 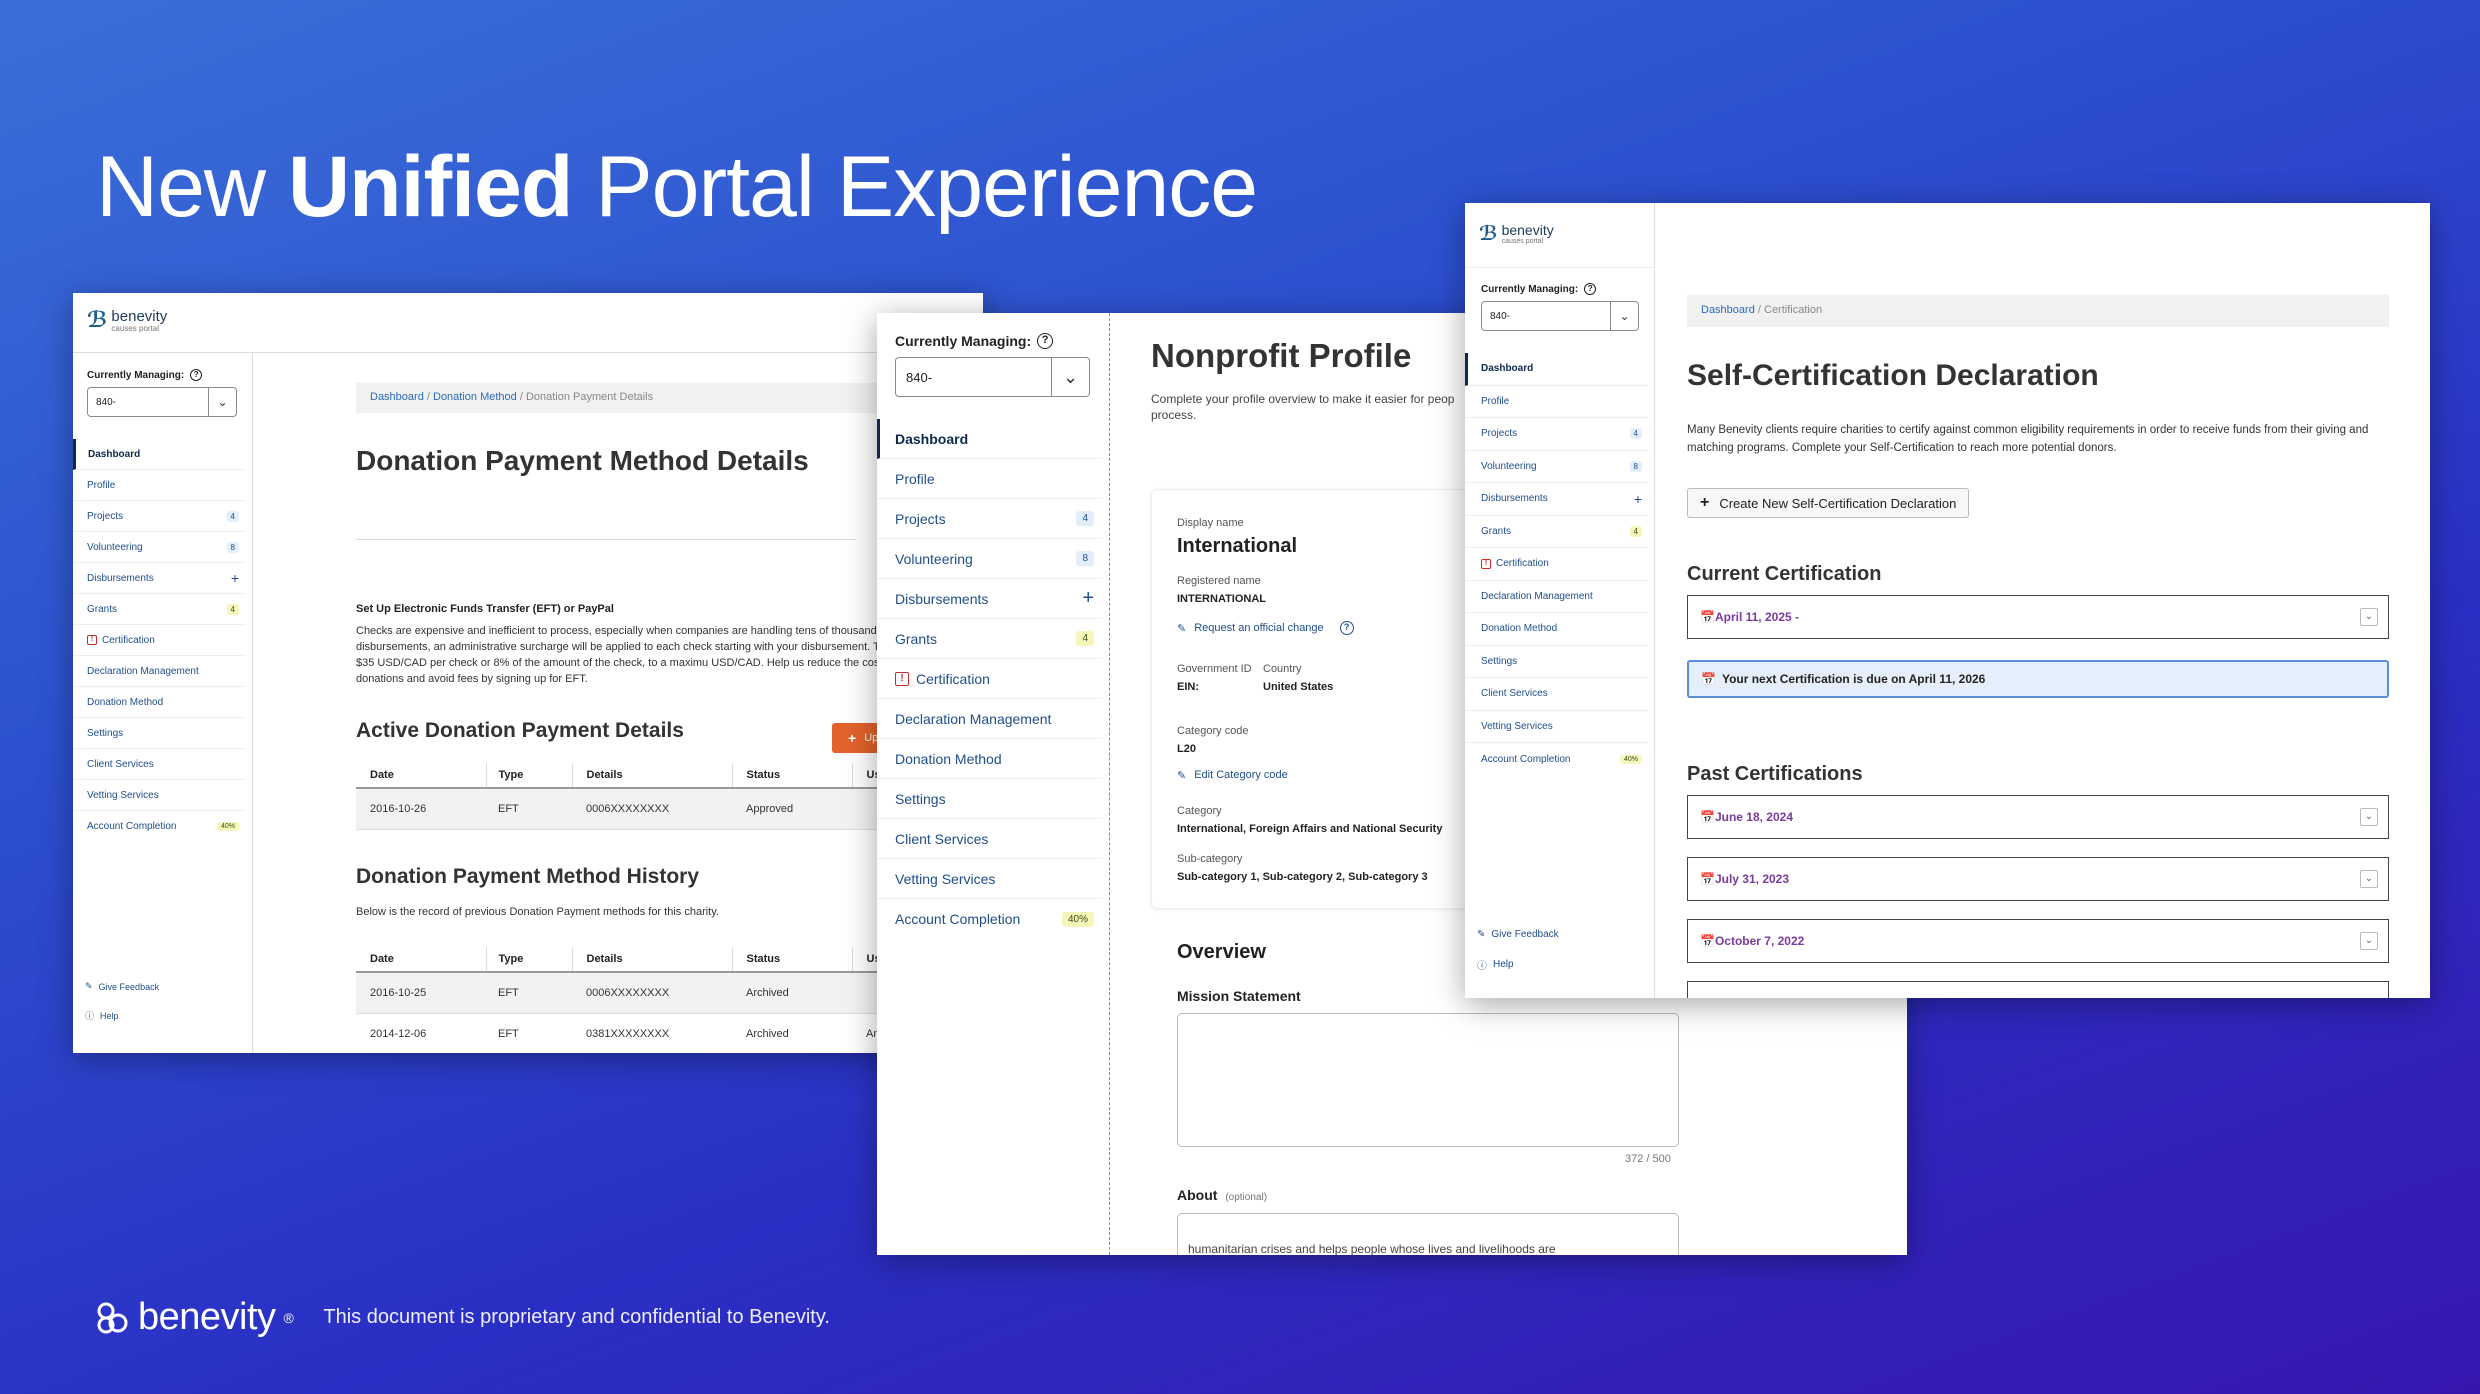 I want to click on mission-textarea, so click(x=1428, y=1080).